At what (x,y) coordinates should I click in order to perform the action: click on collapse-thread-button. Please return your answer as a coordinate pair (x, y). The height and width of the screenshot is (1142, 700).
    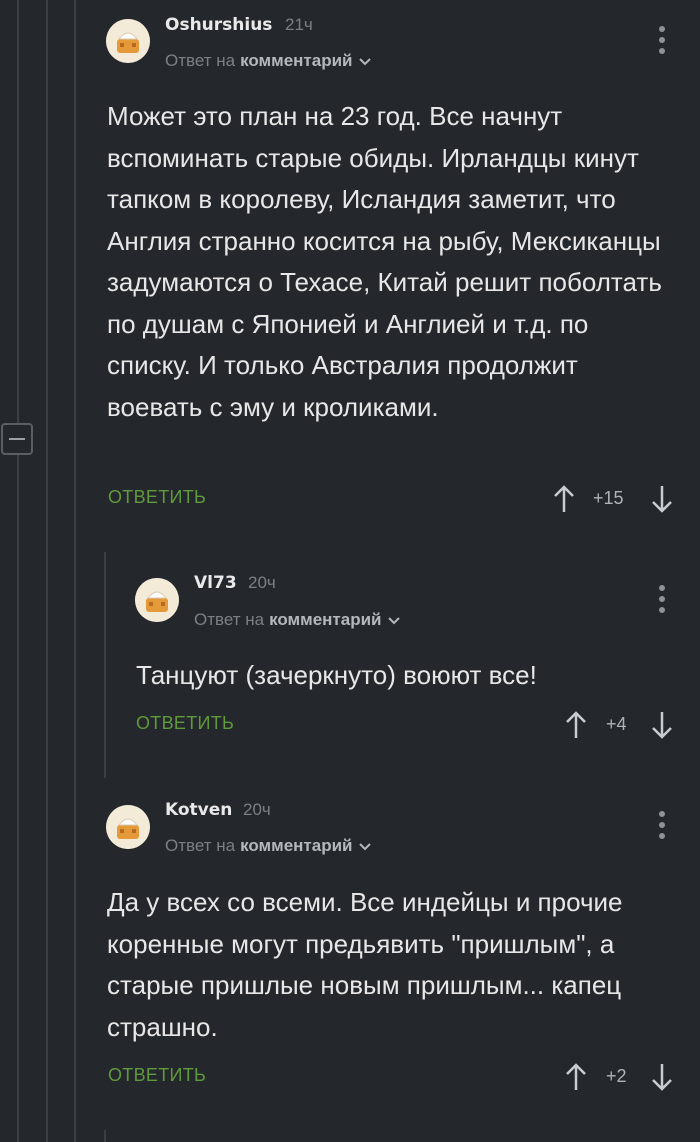
    Looking at the image, I should click on (17, 439).